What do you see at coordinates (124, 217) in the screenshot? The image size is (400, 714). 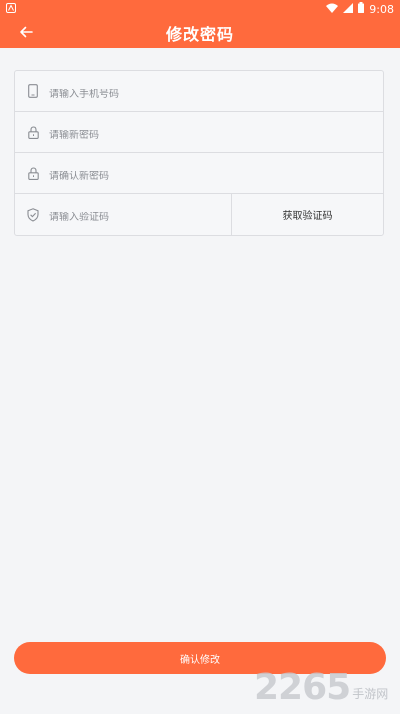 I see `verify-code-input` at bounding box center [124, 217].